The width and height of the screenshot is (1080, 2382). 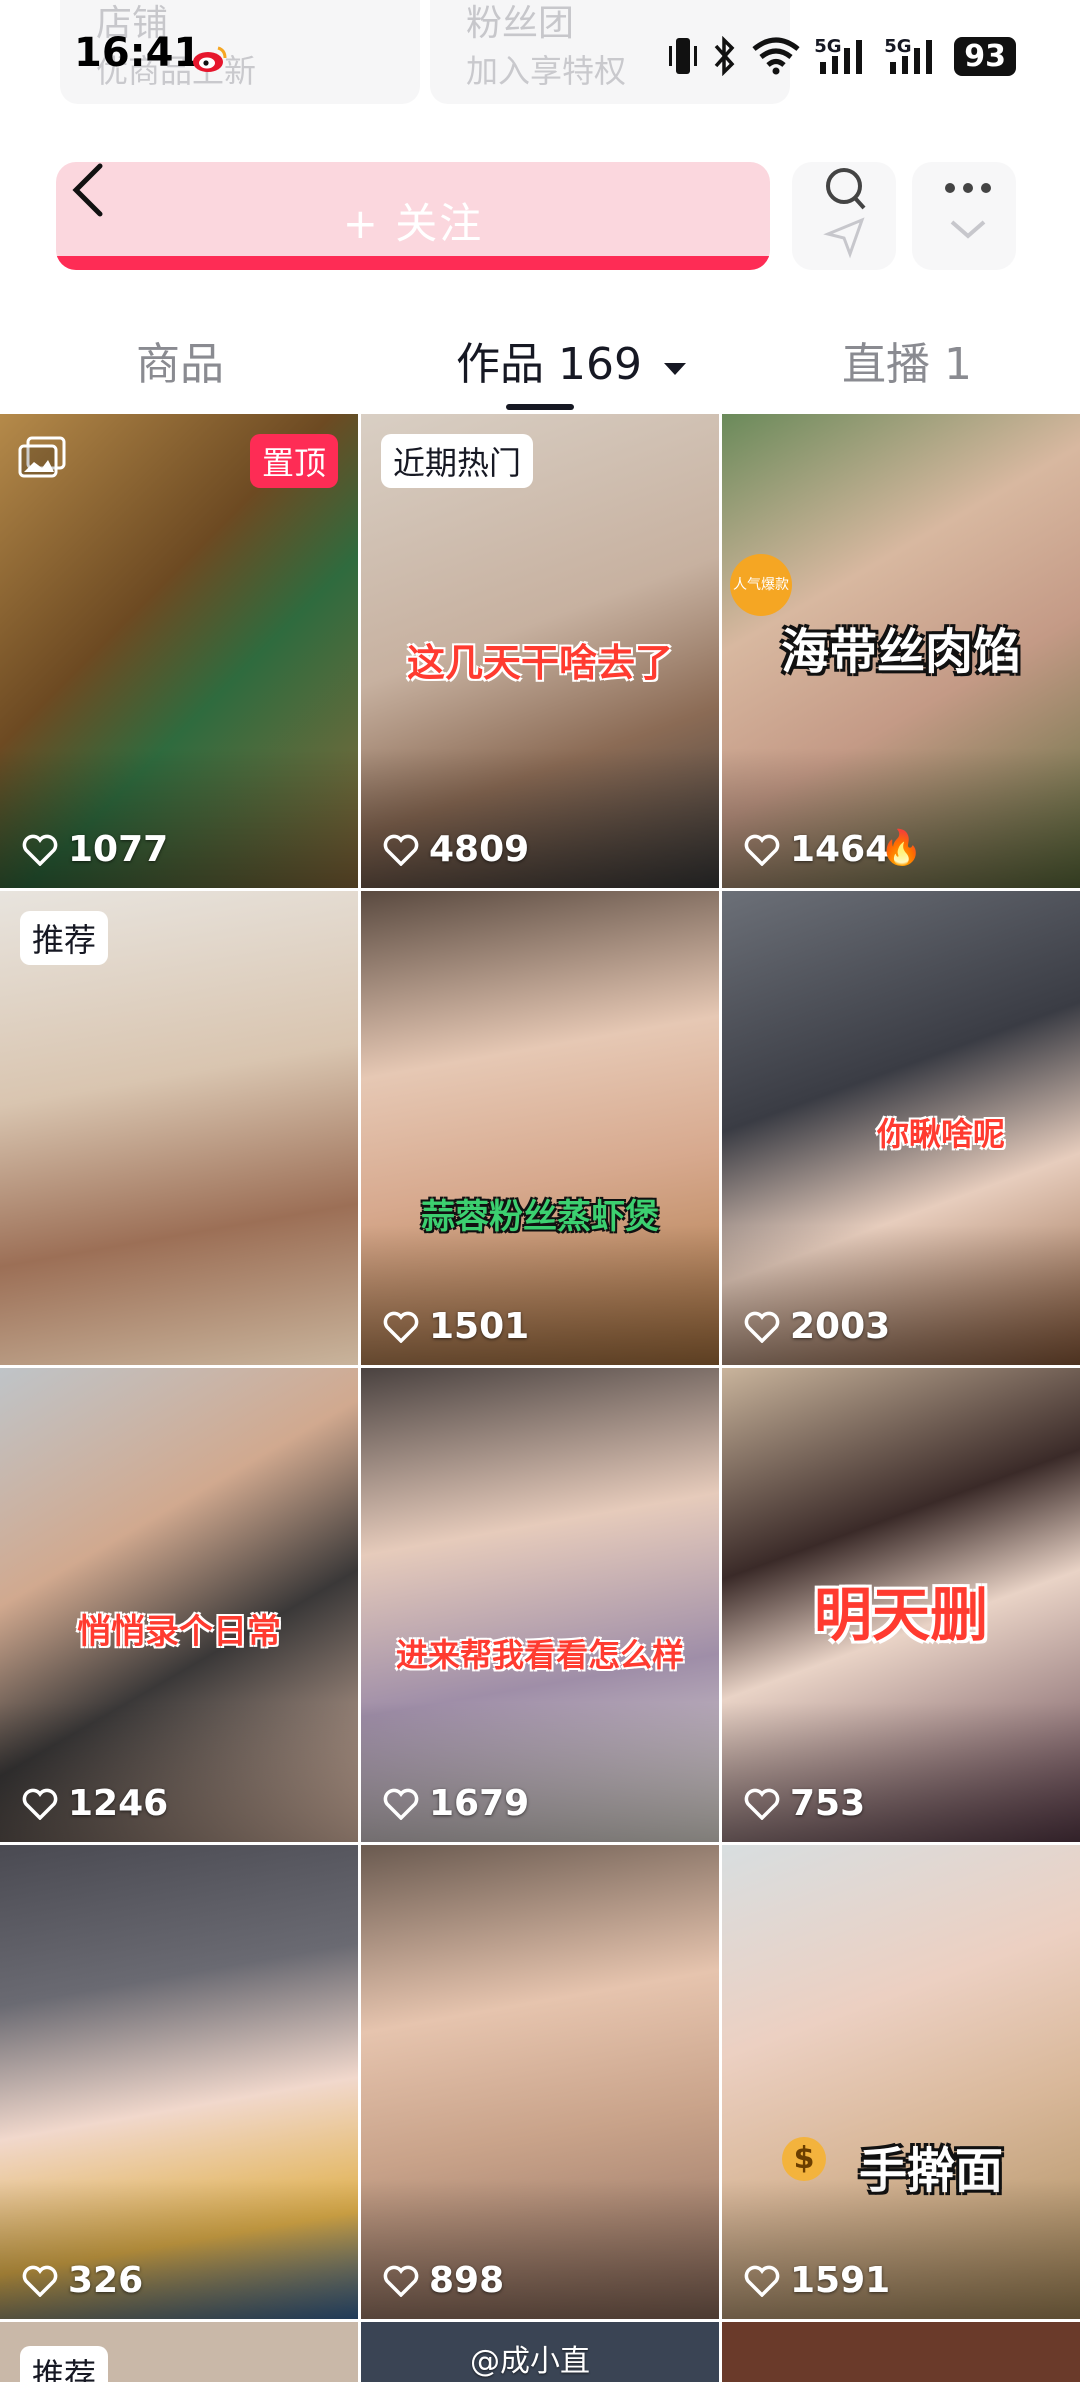 What do you see at coordinates (179, 1632) in the screenshot?
I see `video-caption: 悄悄录个日常` at bounding box center [179, 1632].